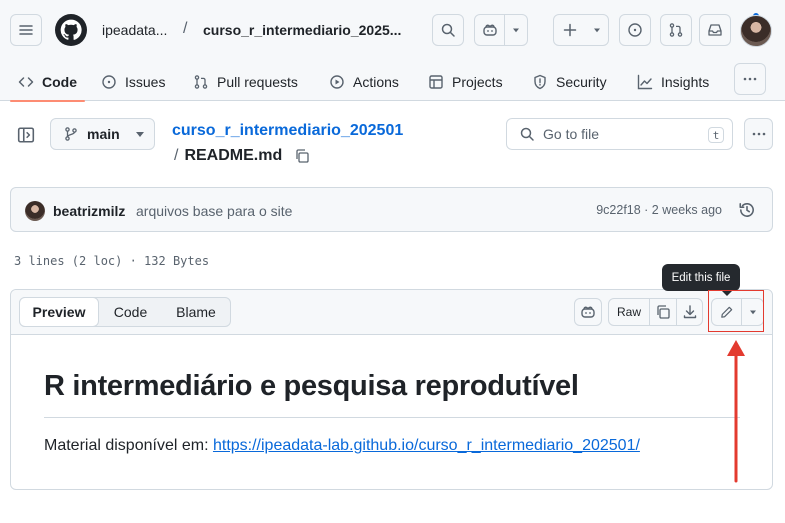 This screenshot has height=523, width=785. I want to click on pull-requests-shortcut-button, so click(676, 30).